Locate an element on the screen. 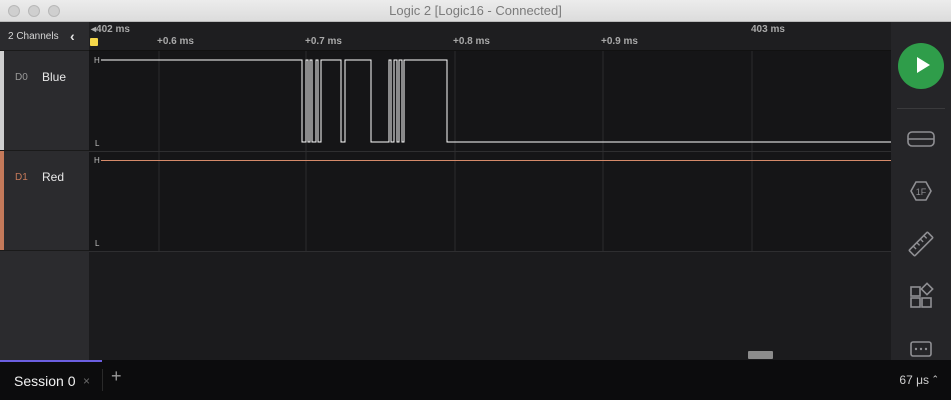  measurements-icon: 1F is located at coordinates (921, 191).